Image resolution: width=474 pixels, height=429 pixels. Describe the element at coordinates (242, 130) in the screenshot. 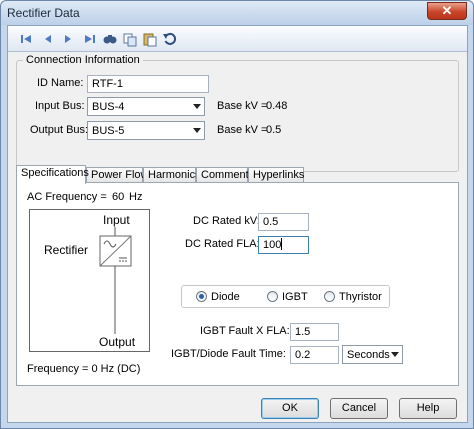

I see `output-base-kv-label: Base kV =` at that location.